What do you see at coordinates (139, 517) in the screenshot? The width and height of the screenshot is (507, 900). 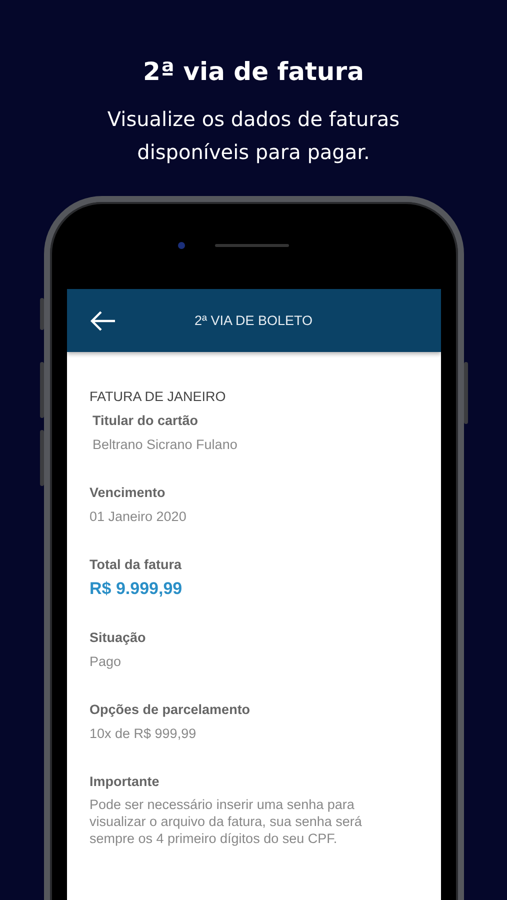 I see `field-value: 01 Janeiro 2020` at bounding box center [139, 517].